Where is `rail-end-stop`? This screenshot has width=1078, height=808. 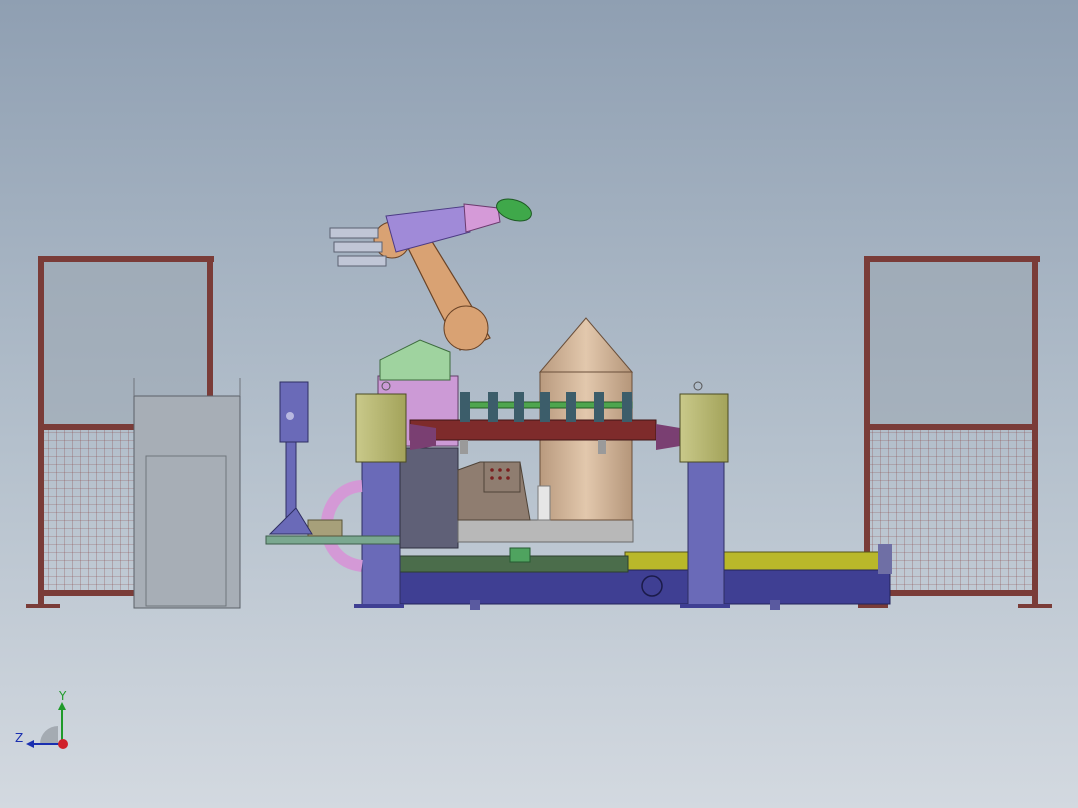
rail-end-stop is located at coordinates (885, 559).